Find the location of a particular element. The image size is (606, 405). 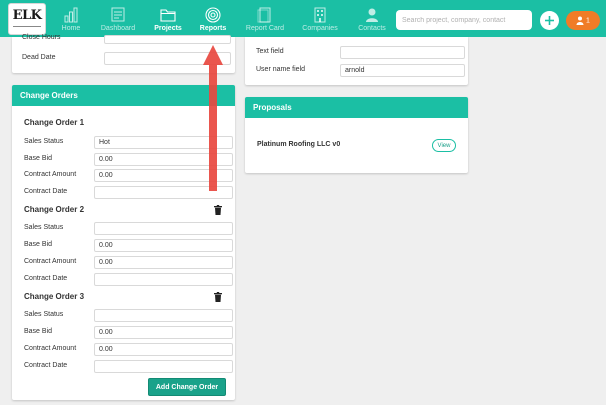

co2-sales-status-row: Sales Status is located at coordinates (129, 228).